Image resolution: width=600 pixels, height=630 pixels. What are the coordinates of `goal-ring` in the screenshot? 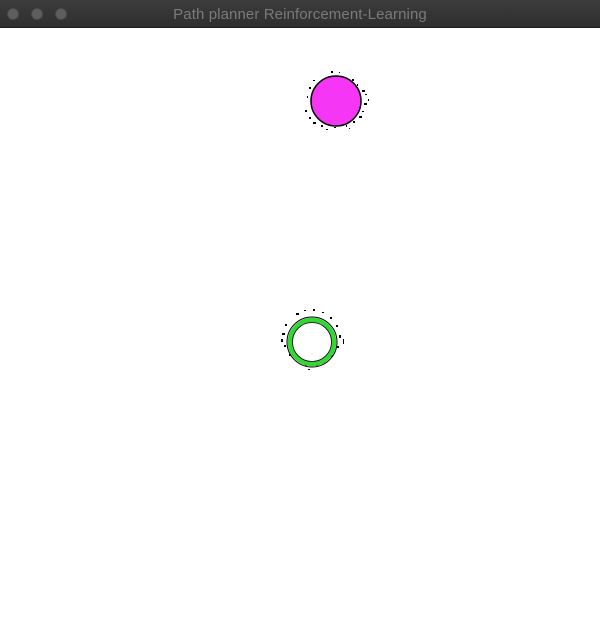 It's located at (312, 342).